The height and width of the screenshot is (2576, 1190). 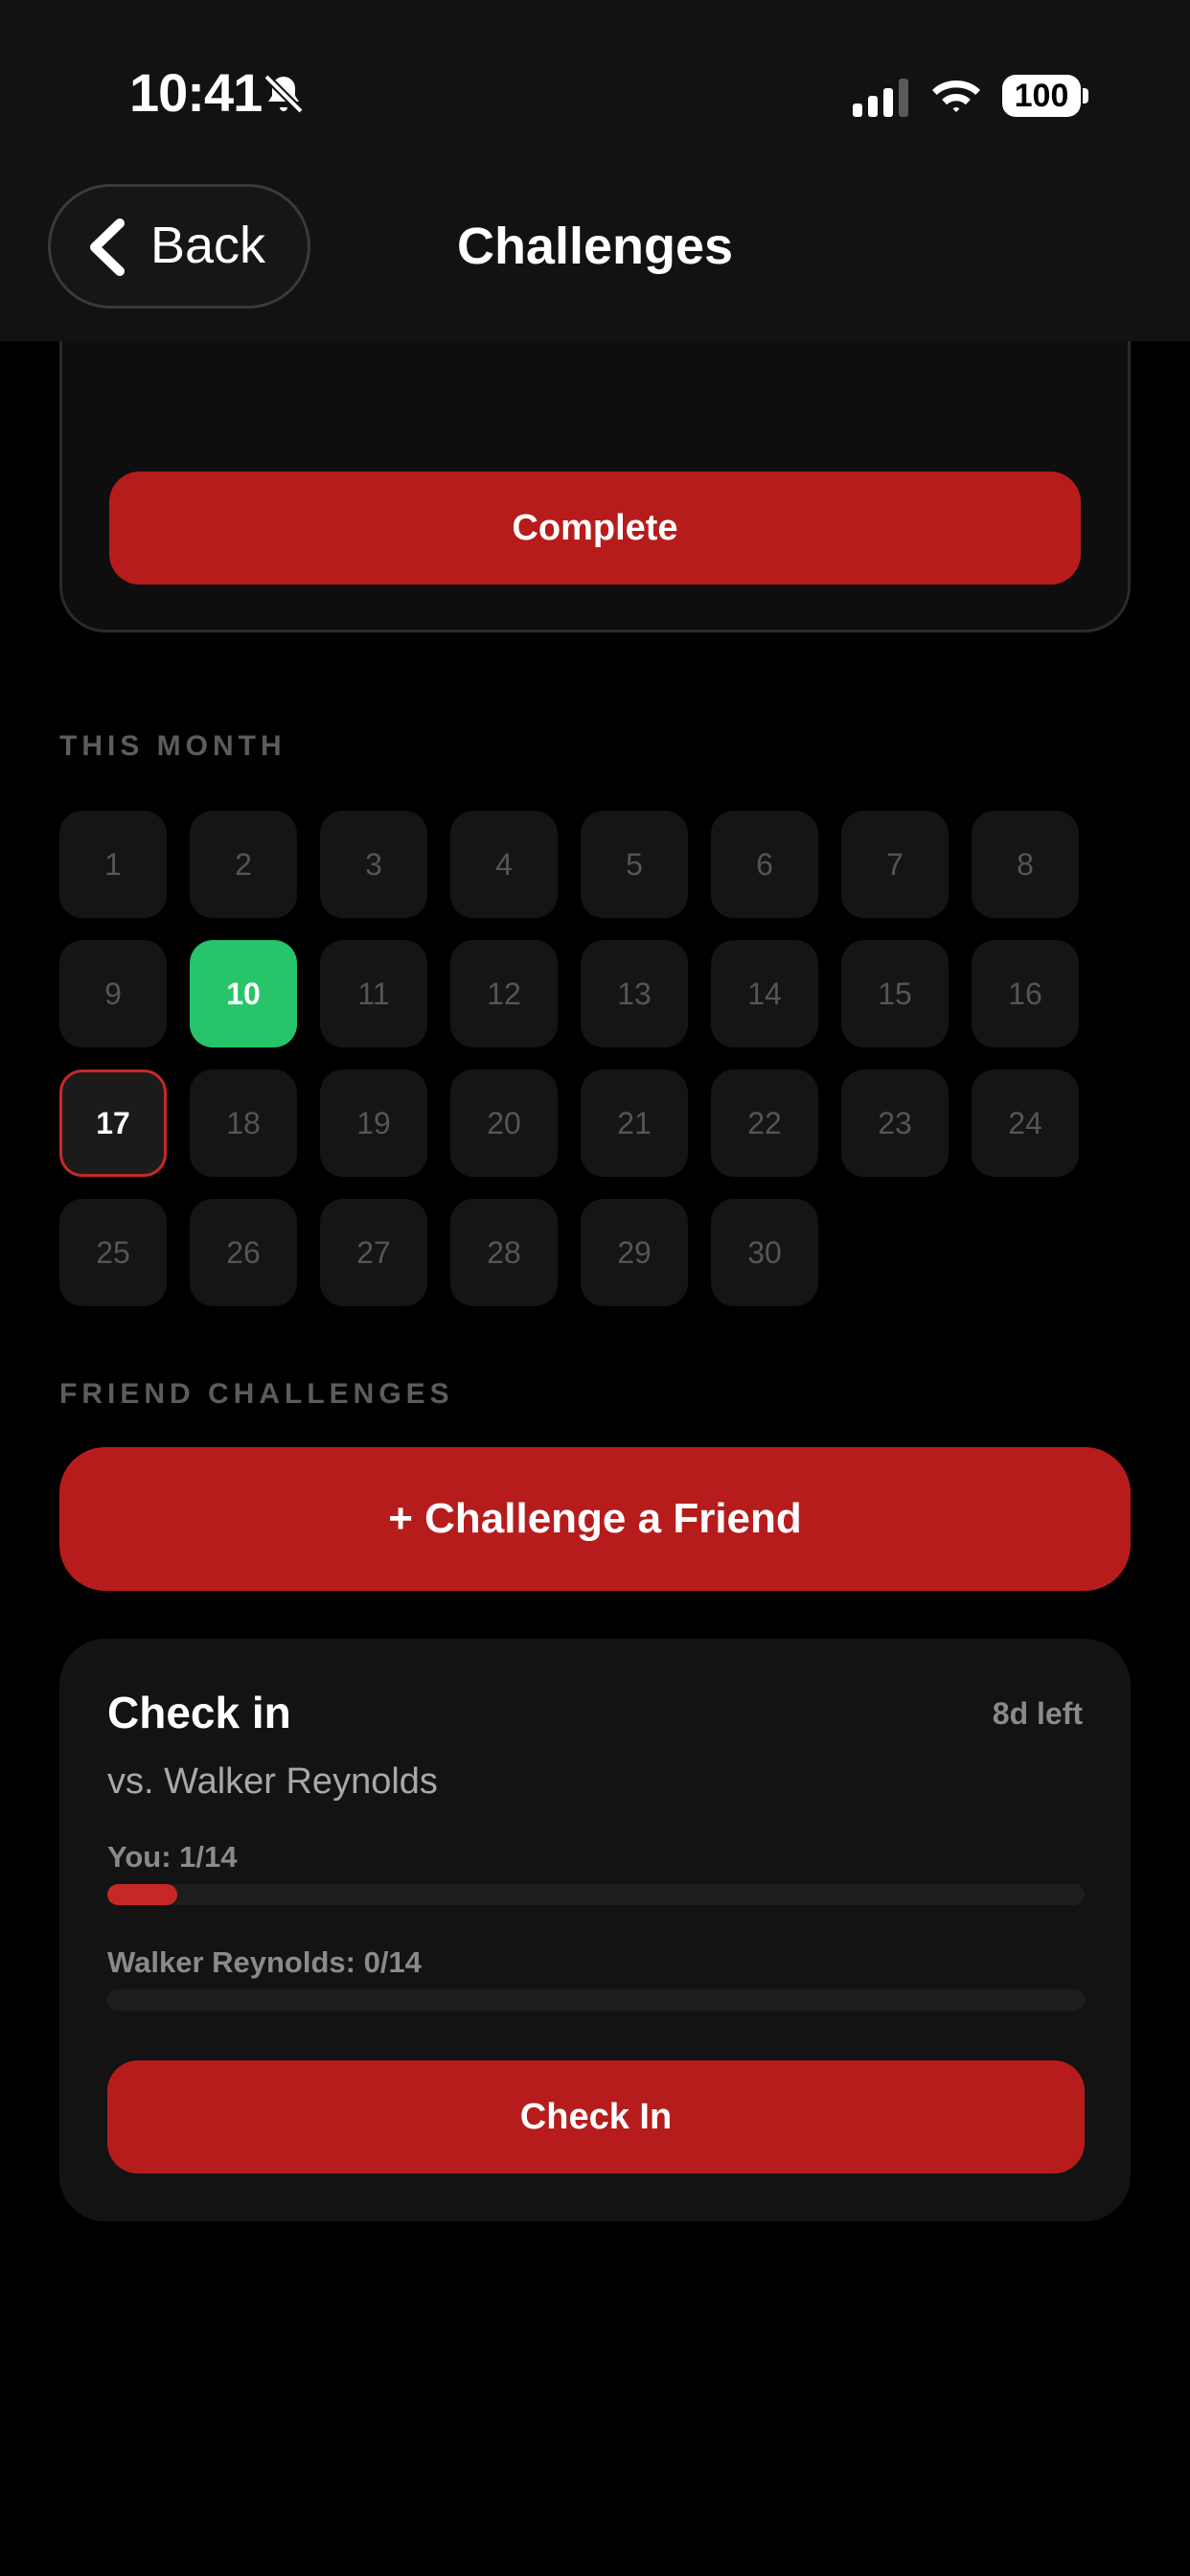 What do you see at coordinates (504, 1123) in the screenshot?
I see `calendar-day-20: 20` at bounding box center [504, 1123].